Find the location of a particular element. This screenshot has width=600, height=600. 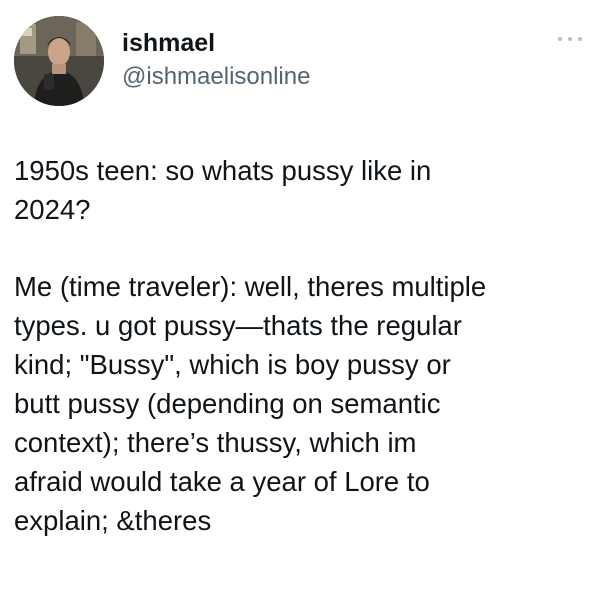

avatar is located at coordinates (59, 61).